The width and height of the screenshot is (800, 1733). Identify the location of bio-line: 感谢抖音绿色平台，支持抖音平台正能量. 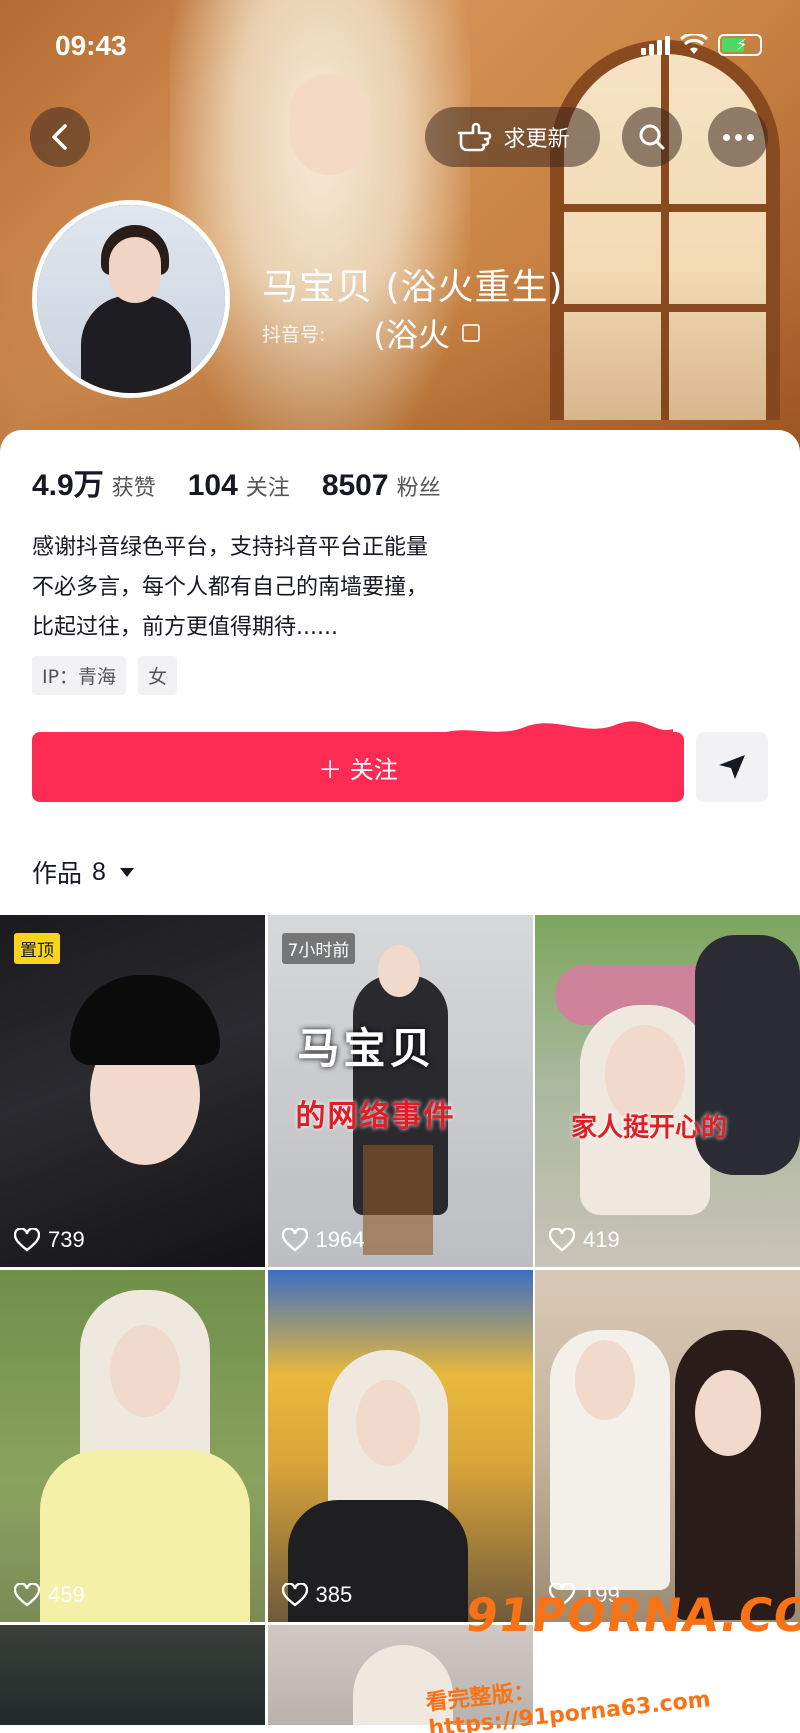
(230, 547).